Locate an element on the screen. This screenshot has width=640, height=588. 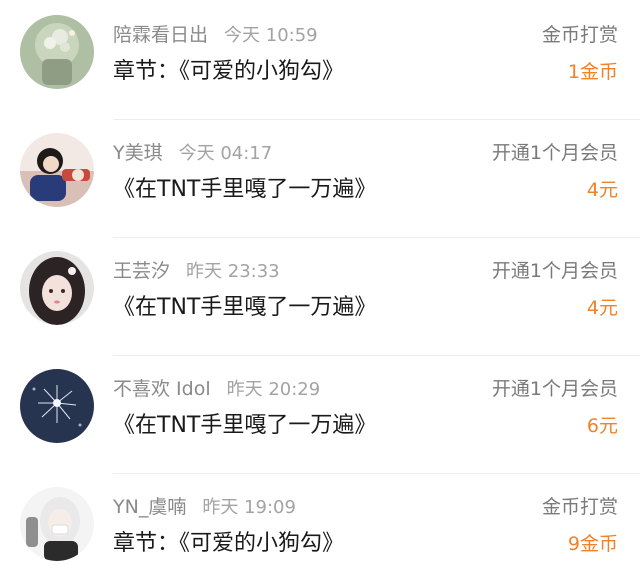
timestamp: 昨天 19:09 is located at coordinates (249, 507).